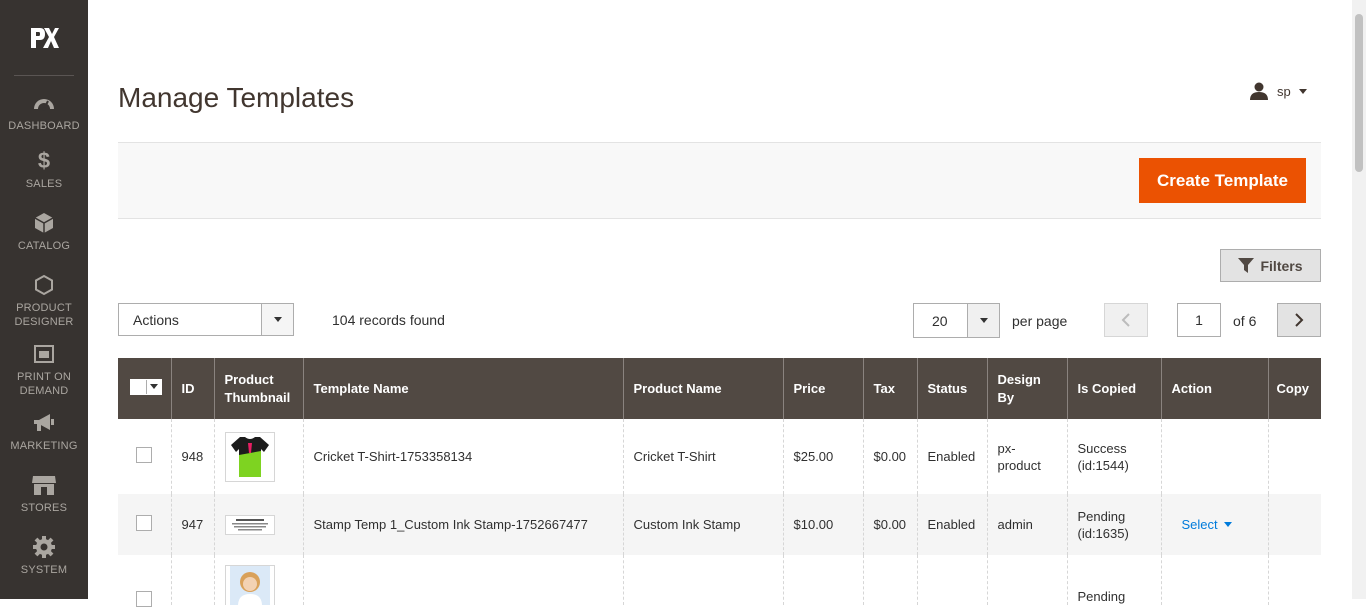  I want to click on filter-icon, so click(1246, 265).